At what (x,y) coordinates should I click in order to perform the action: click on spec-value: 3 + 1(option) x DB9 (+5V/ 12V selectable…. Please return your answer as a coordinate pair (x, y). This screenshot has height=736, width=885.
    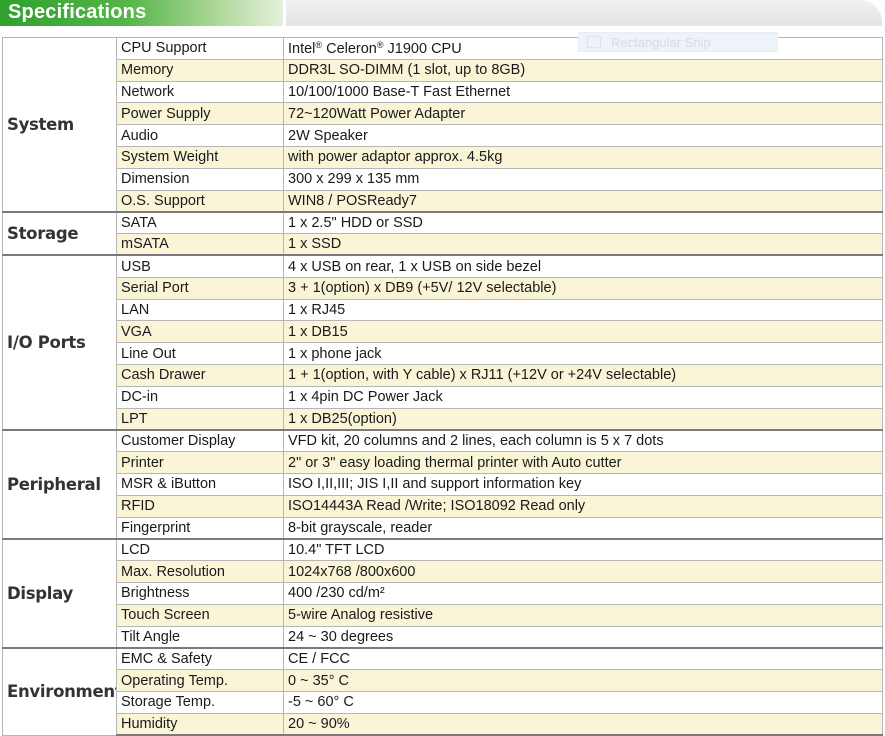
    Looking at the image, I should click on (583, 288).